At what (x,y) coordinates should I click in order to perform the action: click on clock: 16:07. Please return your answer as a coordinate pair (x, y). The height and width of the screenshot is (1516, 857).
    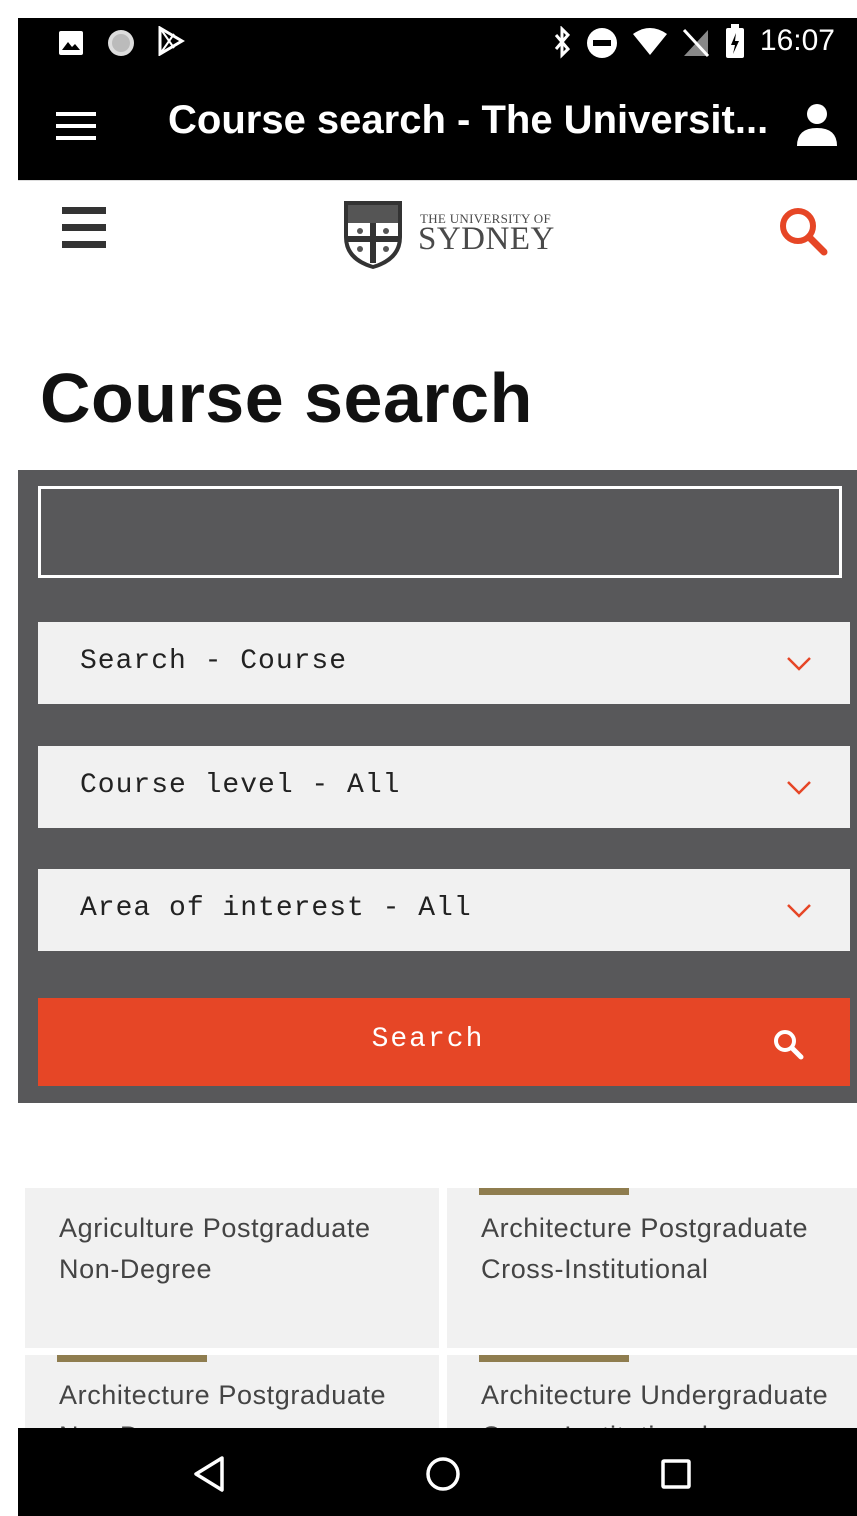
    Looking at the image, I should click on (797, 40).